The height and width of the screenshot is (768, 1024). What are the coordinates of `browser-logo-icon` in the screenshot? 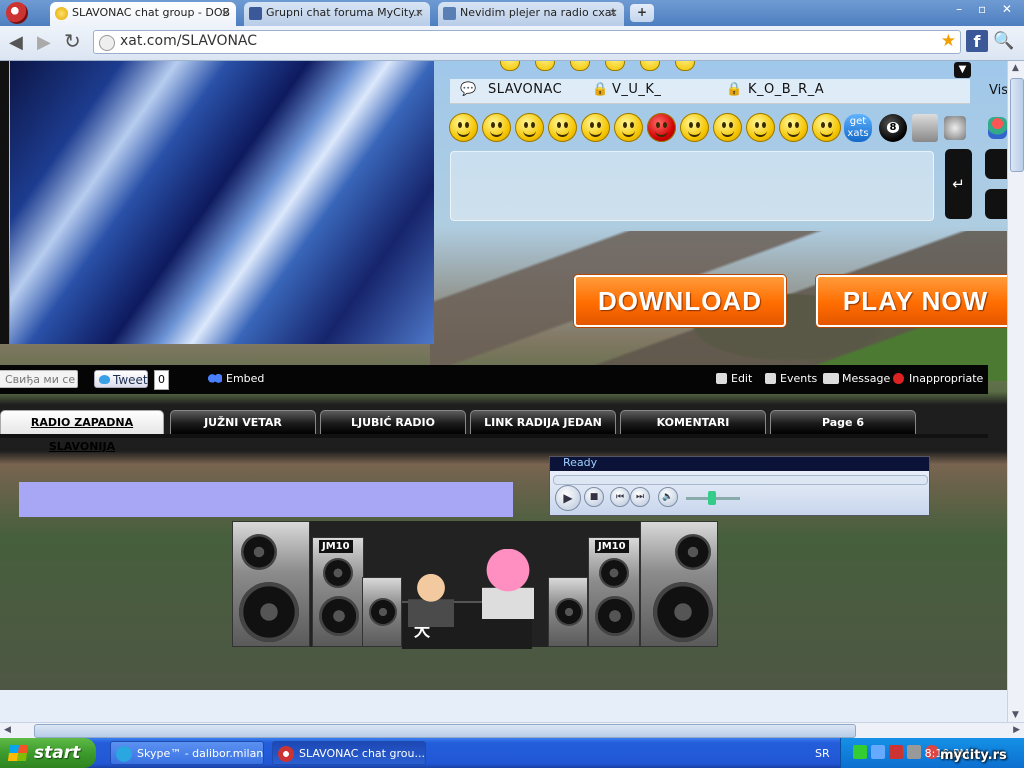 It's located at (17, 13).